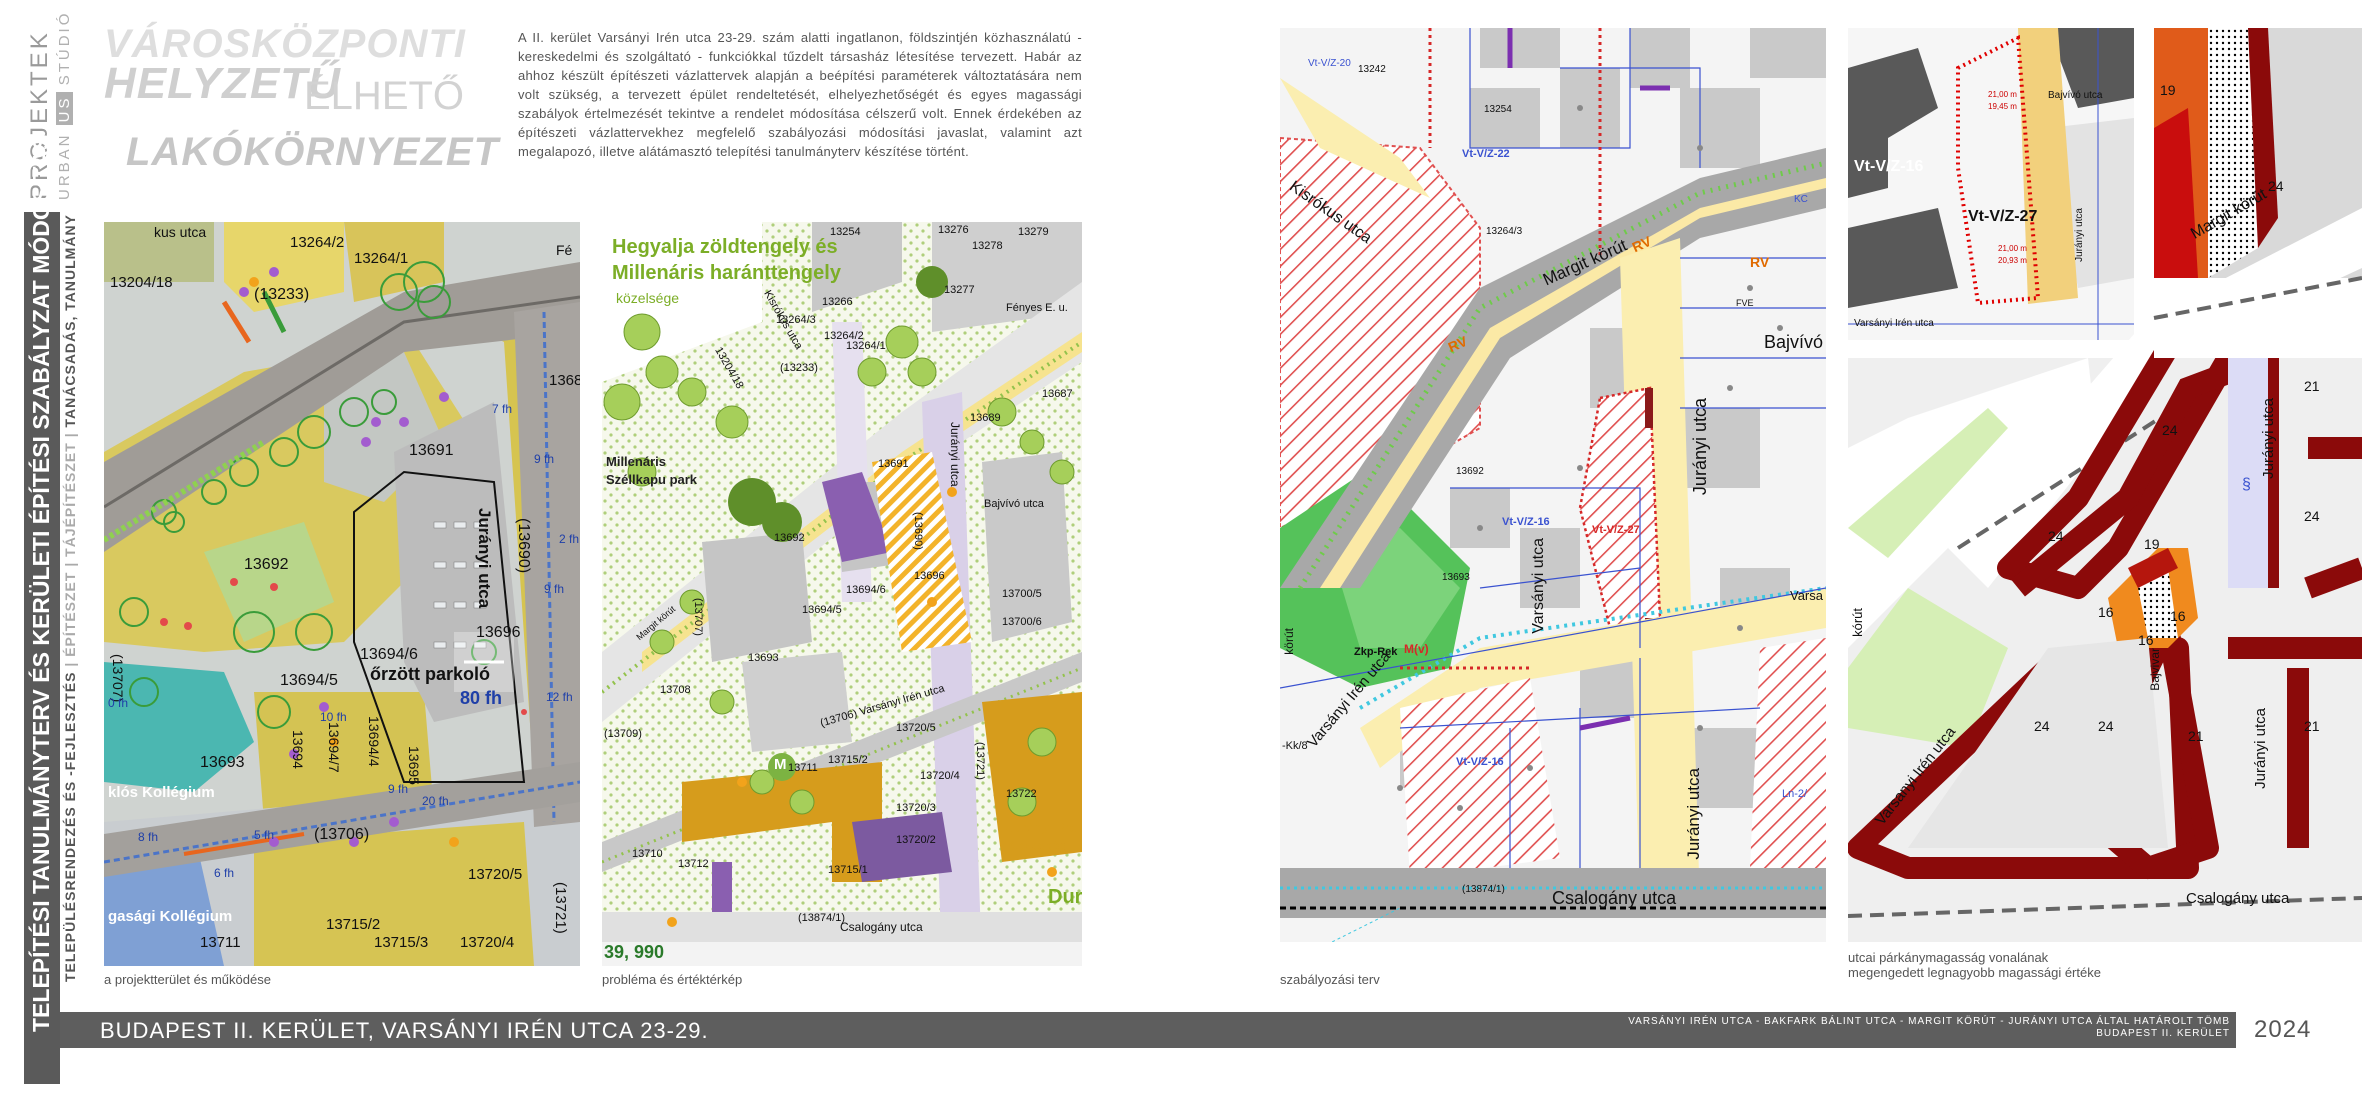 The image size is (2362, 1106). I want to click on label-bajvar: Bajvivar, so click(2155, 669).